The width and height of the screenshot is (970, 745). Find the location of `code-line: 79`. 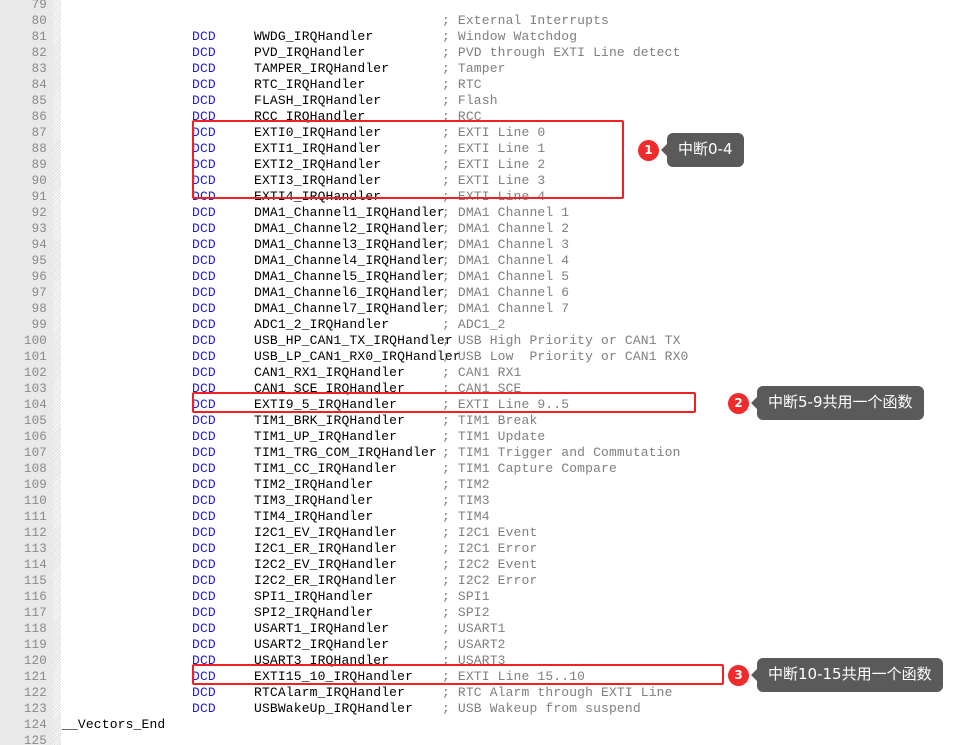

code-line: 79 is located at coordinates (485, 6).